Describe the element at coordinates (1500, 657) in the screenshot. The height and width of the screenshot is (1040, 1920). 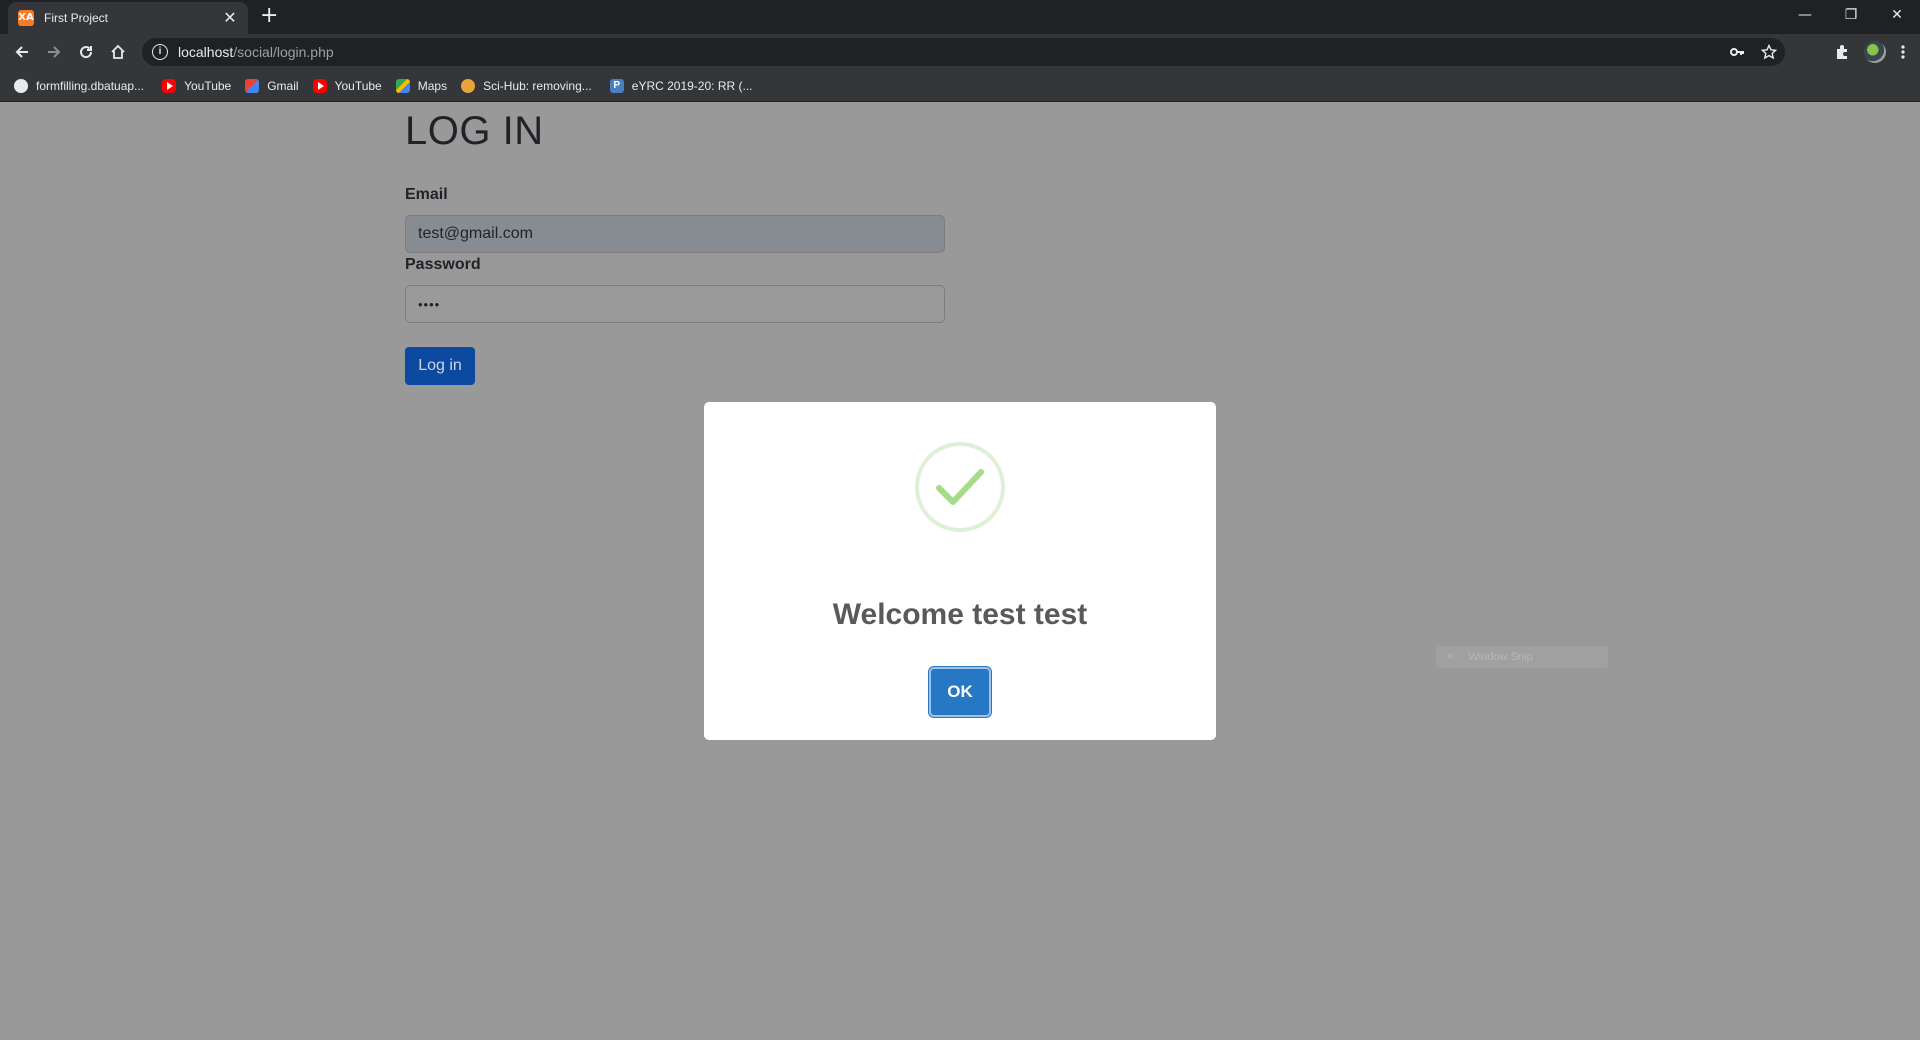
I see `window-snip-label: Window Snip` at that location.